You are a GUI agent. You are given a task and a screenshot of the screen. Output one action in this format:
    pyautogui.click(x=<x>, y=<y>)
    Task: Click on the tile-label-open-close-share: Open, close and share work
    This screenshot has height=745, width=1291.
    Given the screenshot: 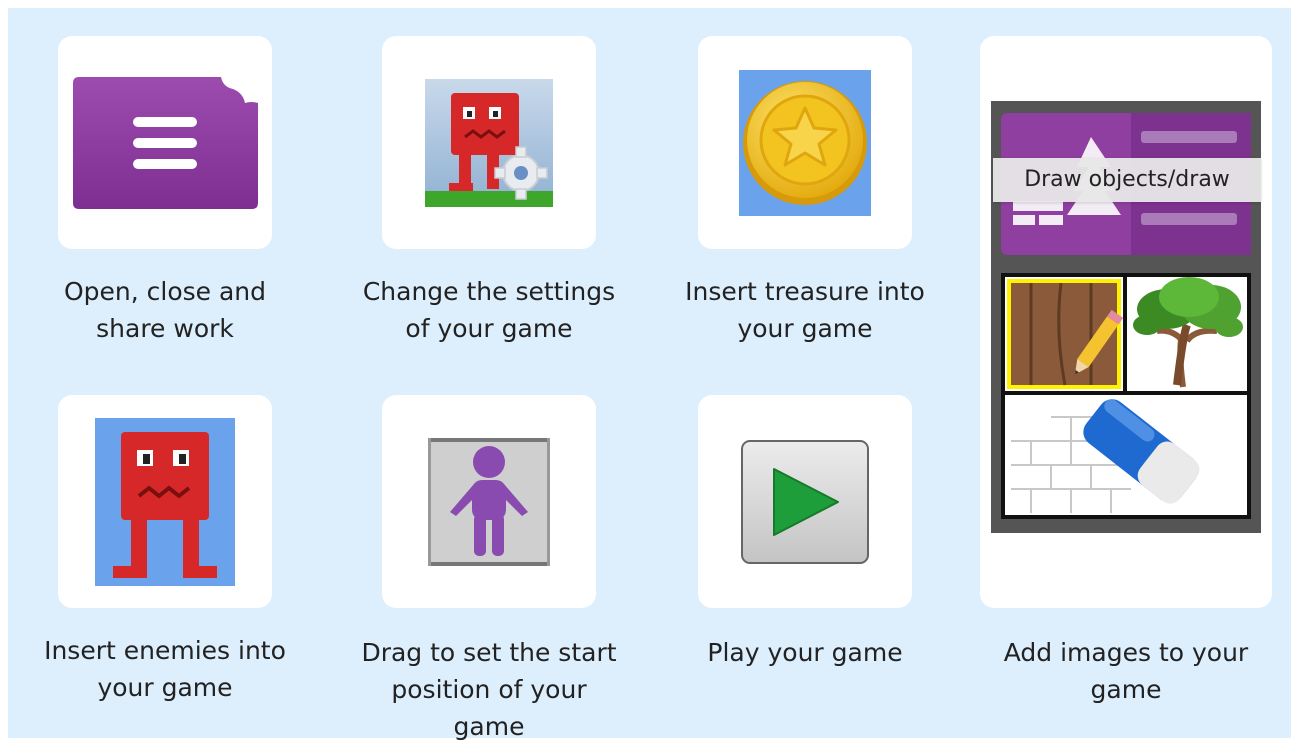 What is the action you would take?
    pyautogui.click(x=165, y=310)
    